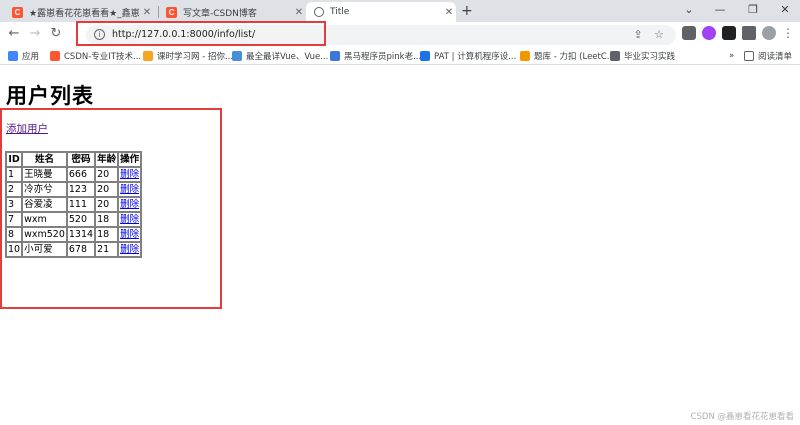 The image size is (800, 425). I want to click on cell-password: 666, so click(81, 174).